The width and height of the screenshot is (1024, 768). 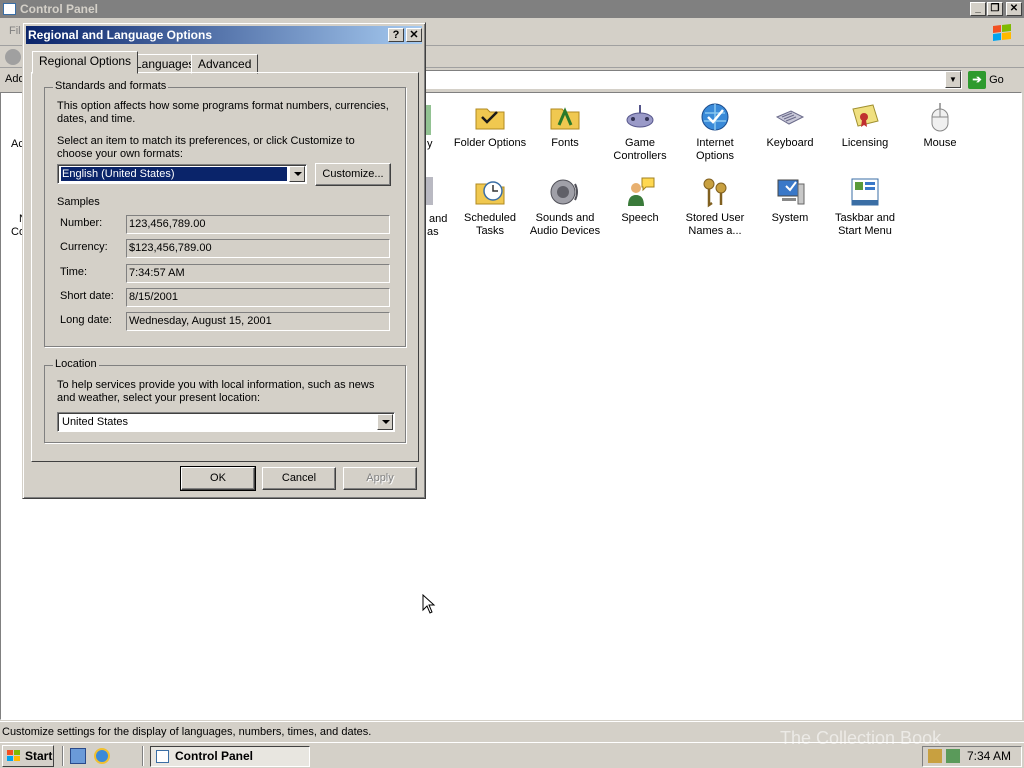 I want to click on licensing-icon, so click(x=865, y=115).